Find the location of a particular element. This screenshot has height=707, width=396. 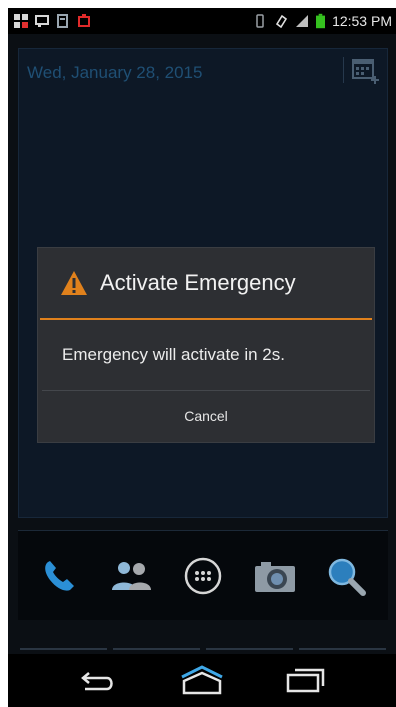

home-icon is located at coordinates (202, 679).